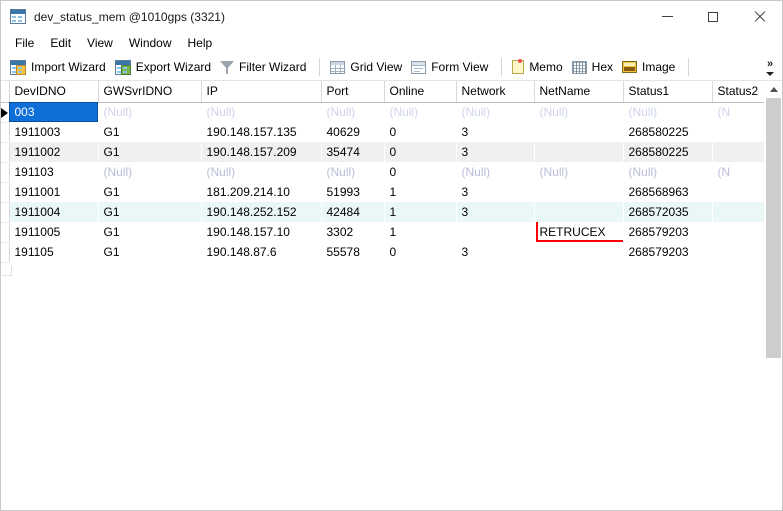  I want to click on table-row: 1911004 G1 190.148.252.152 42484 1 3 268572035, so click(383, 212).